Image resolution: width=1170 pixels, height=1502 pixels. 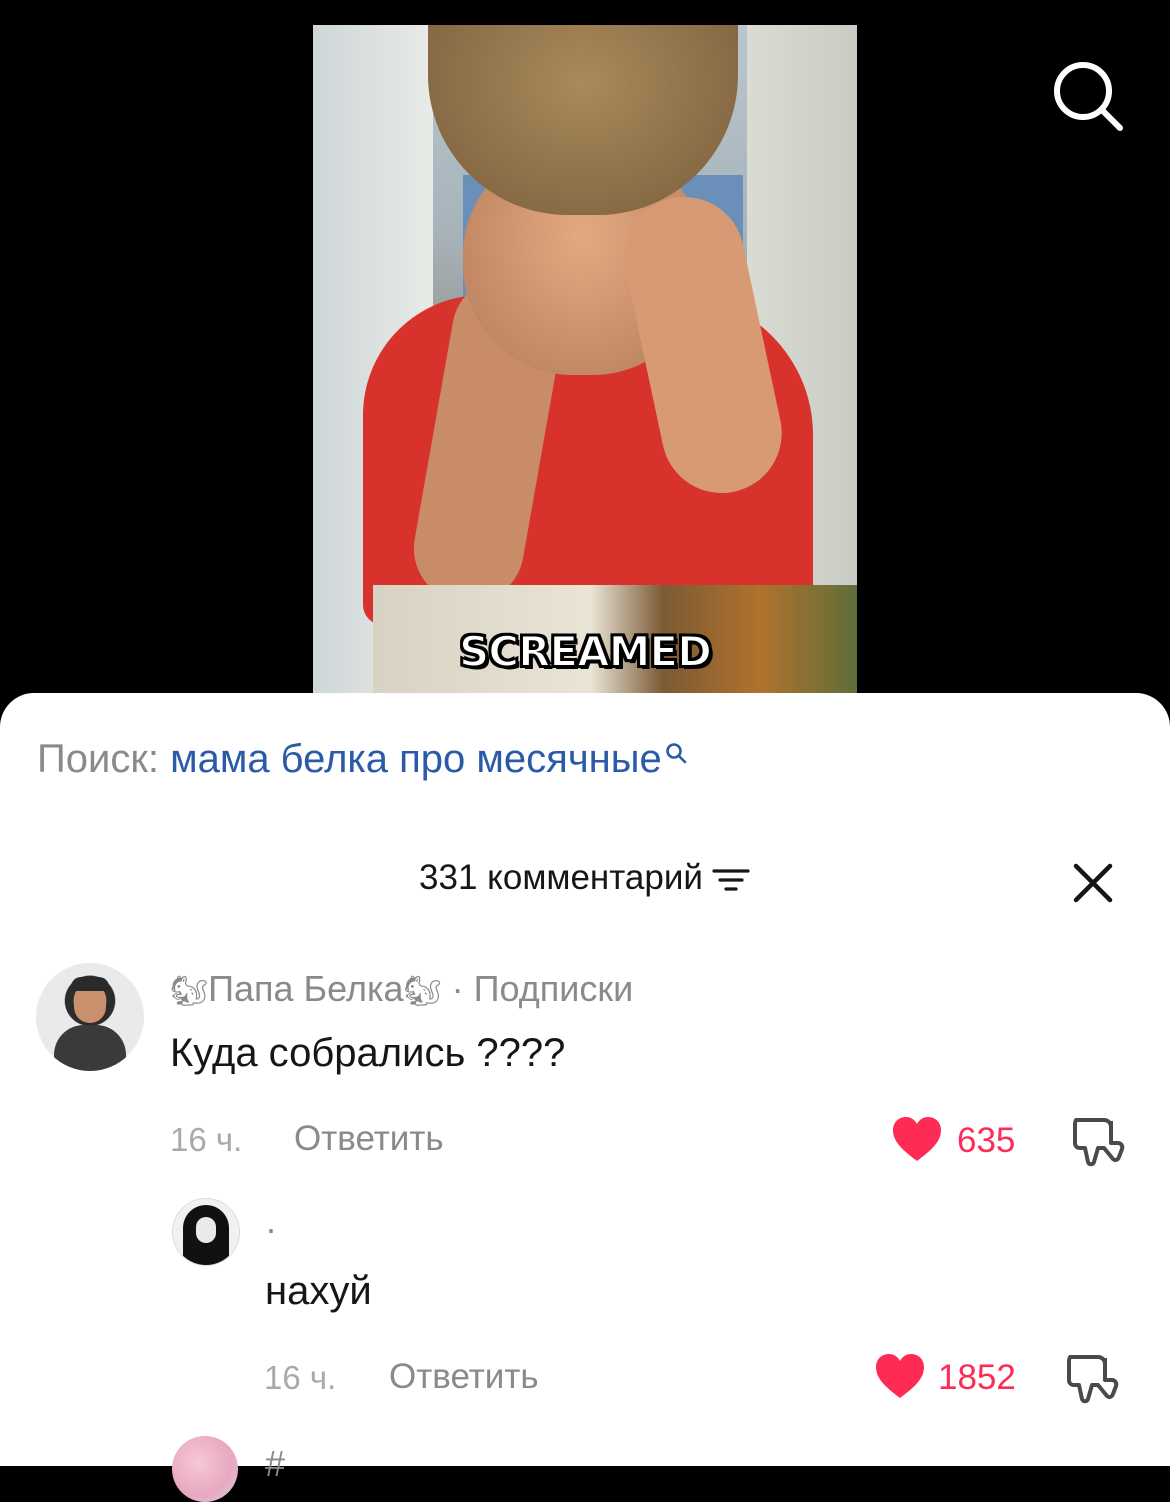 I want to click on comments-header: 331 комментарий, so click(x=585, y=878).